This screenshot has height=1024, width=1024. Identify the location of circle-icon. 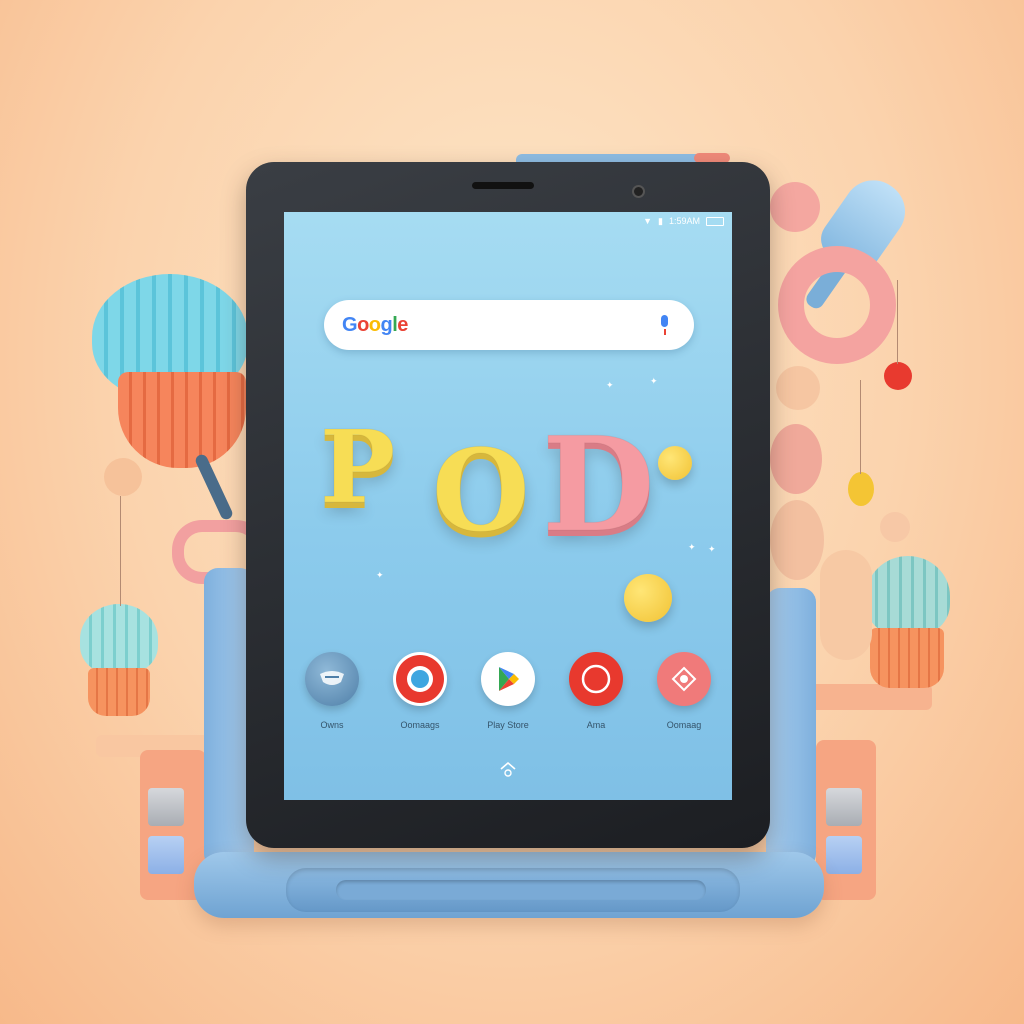
(596, 679).